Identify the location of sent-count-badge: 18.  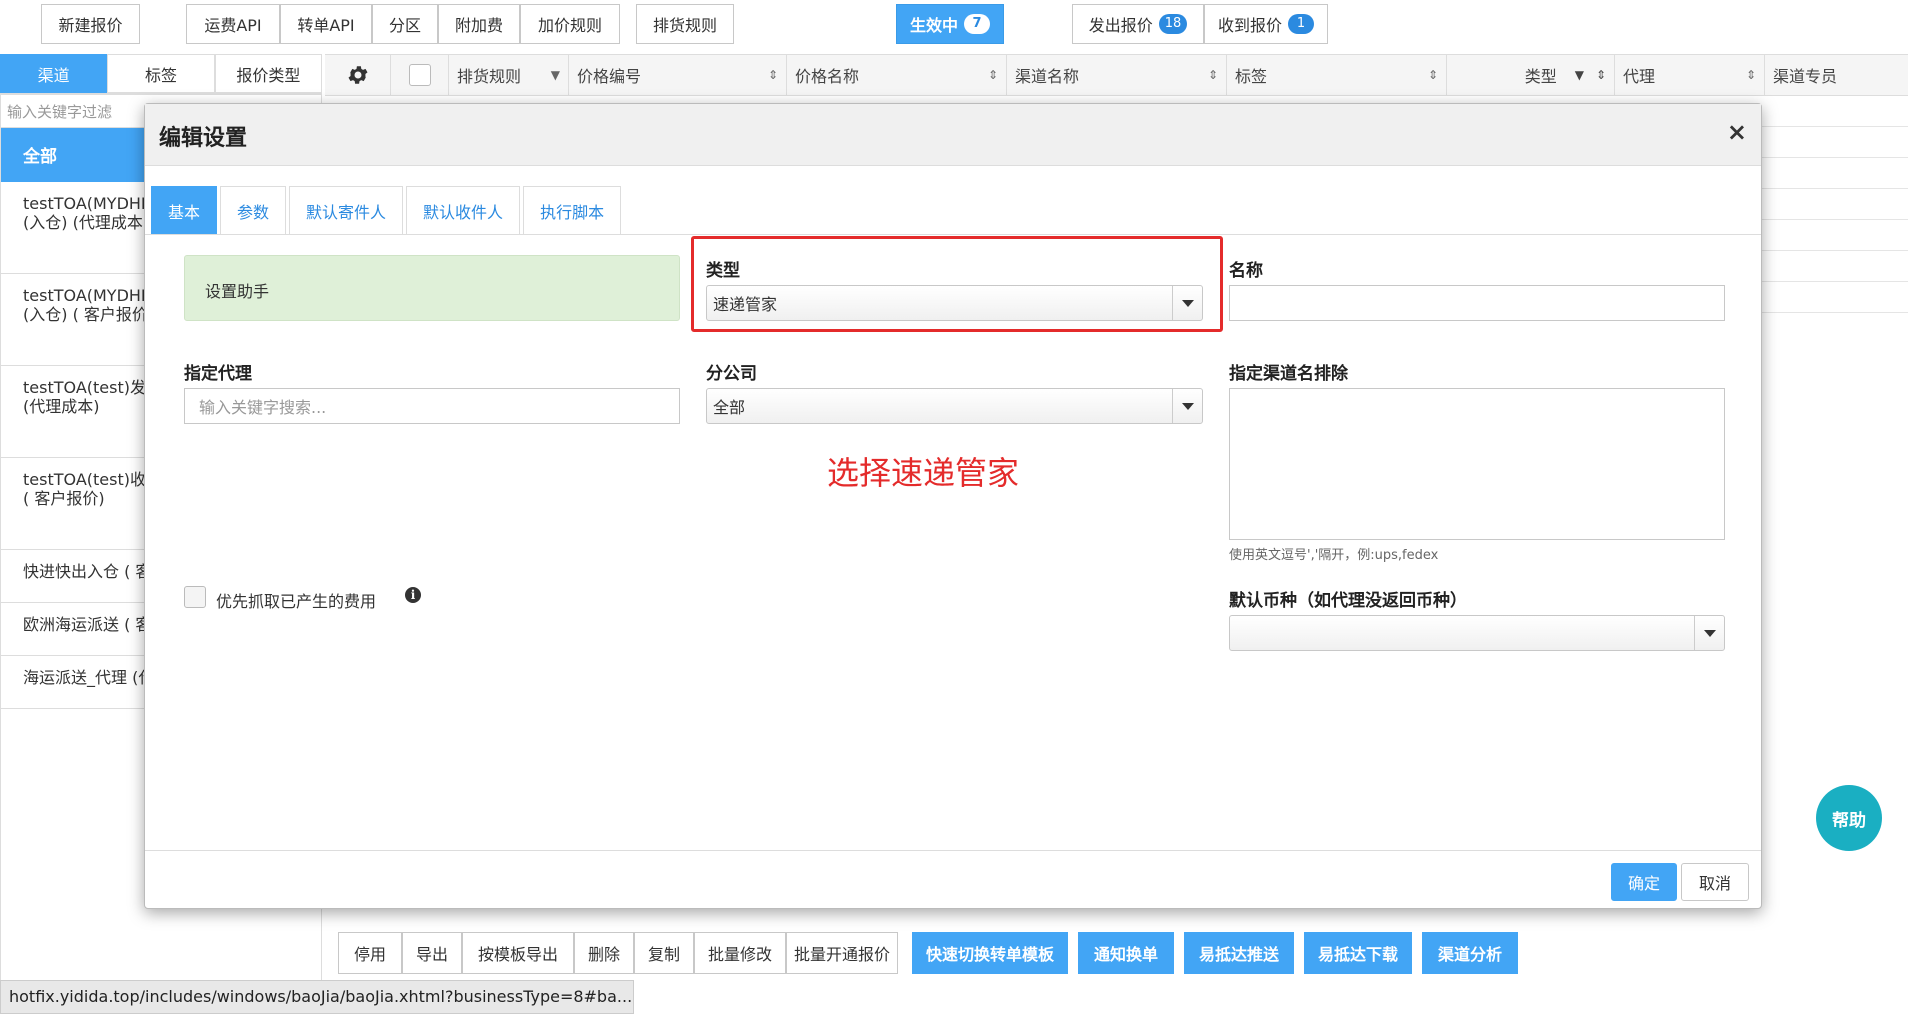
(1173, 24).